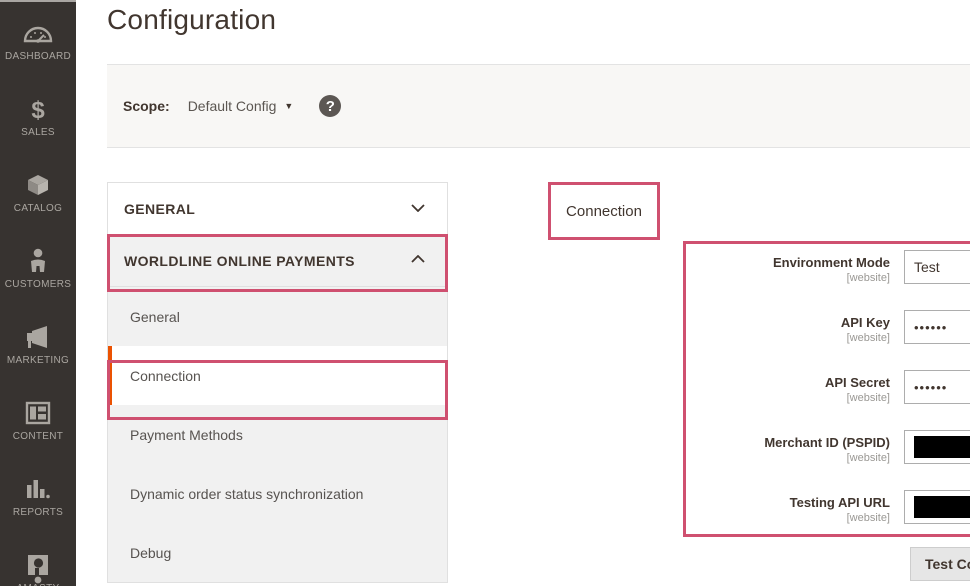  I want to click on field-label: Merchant ID (PSPID), so click(827, 442).